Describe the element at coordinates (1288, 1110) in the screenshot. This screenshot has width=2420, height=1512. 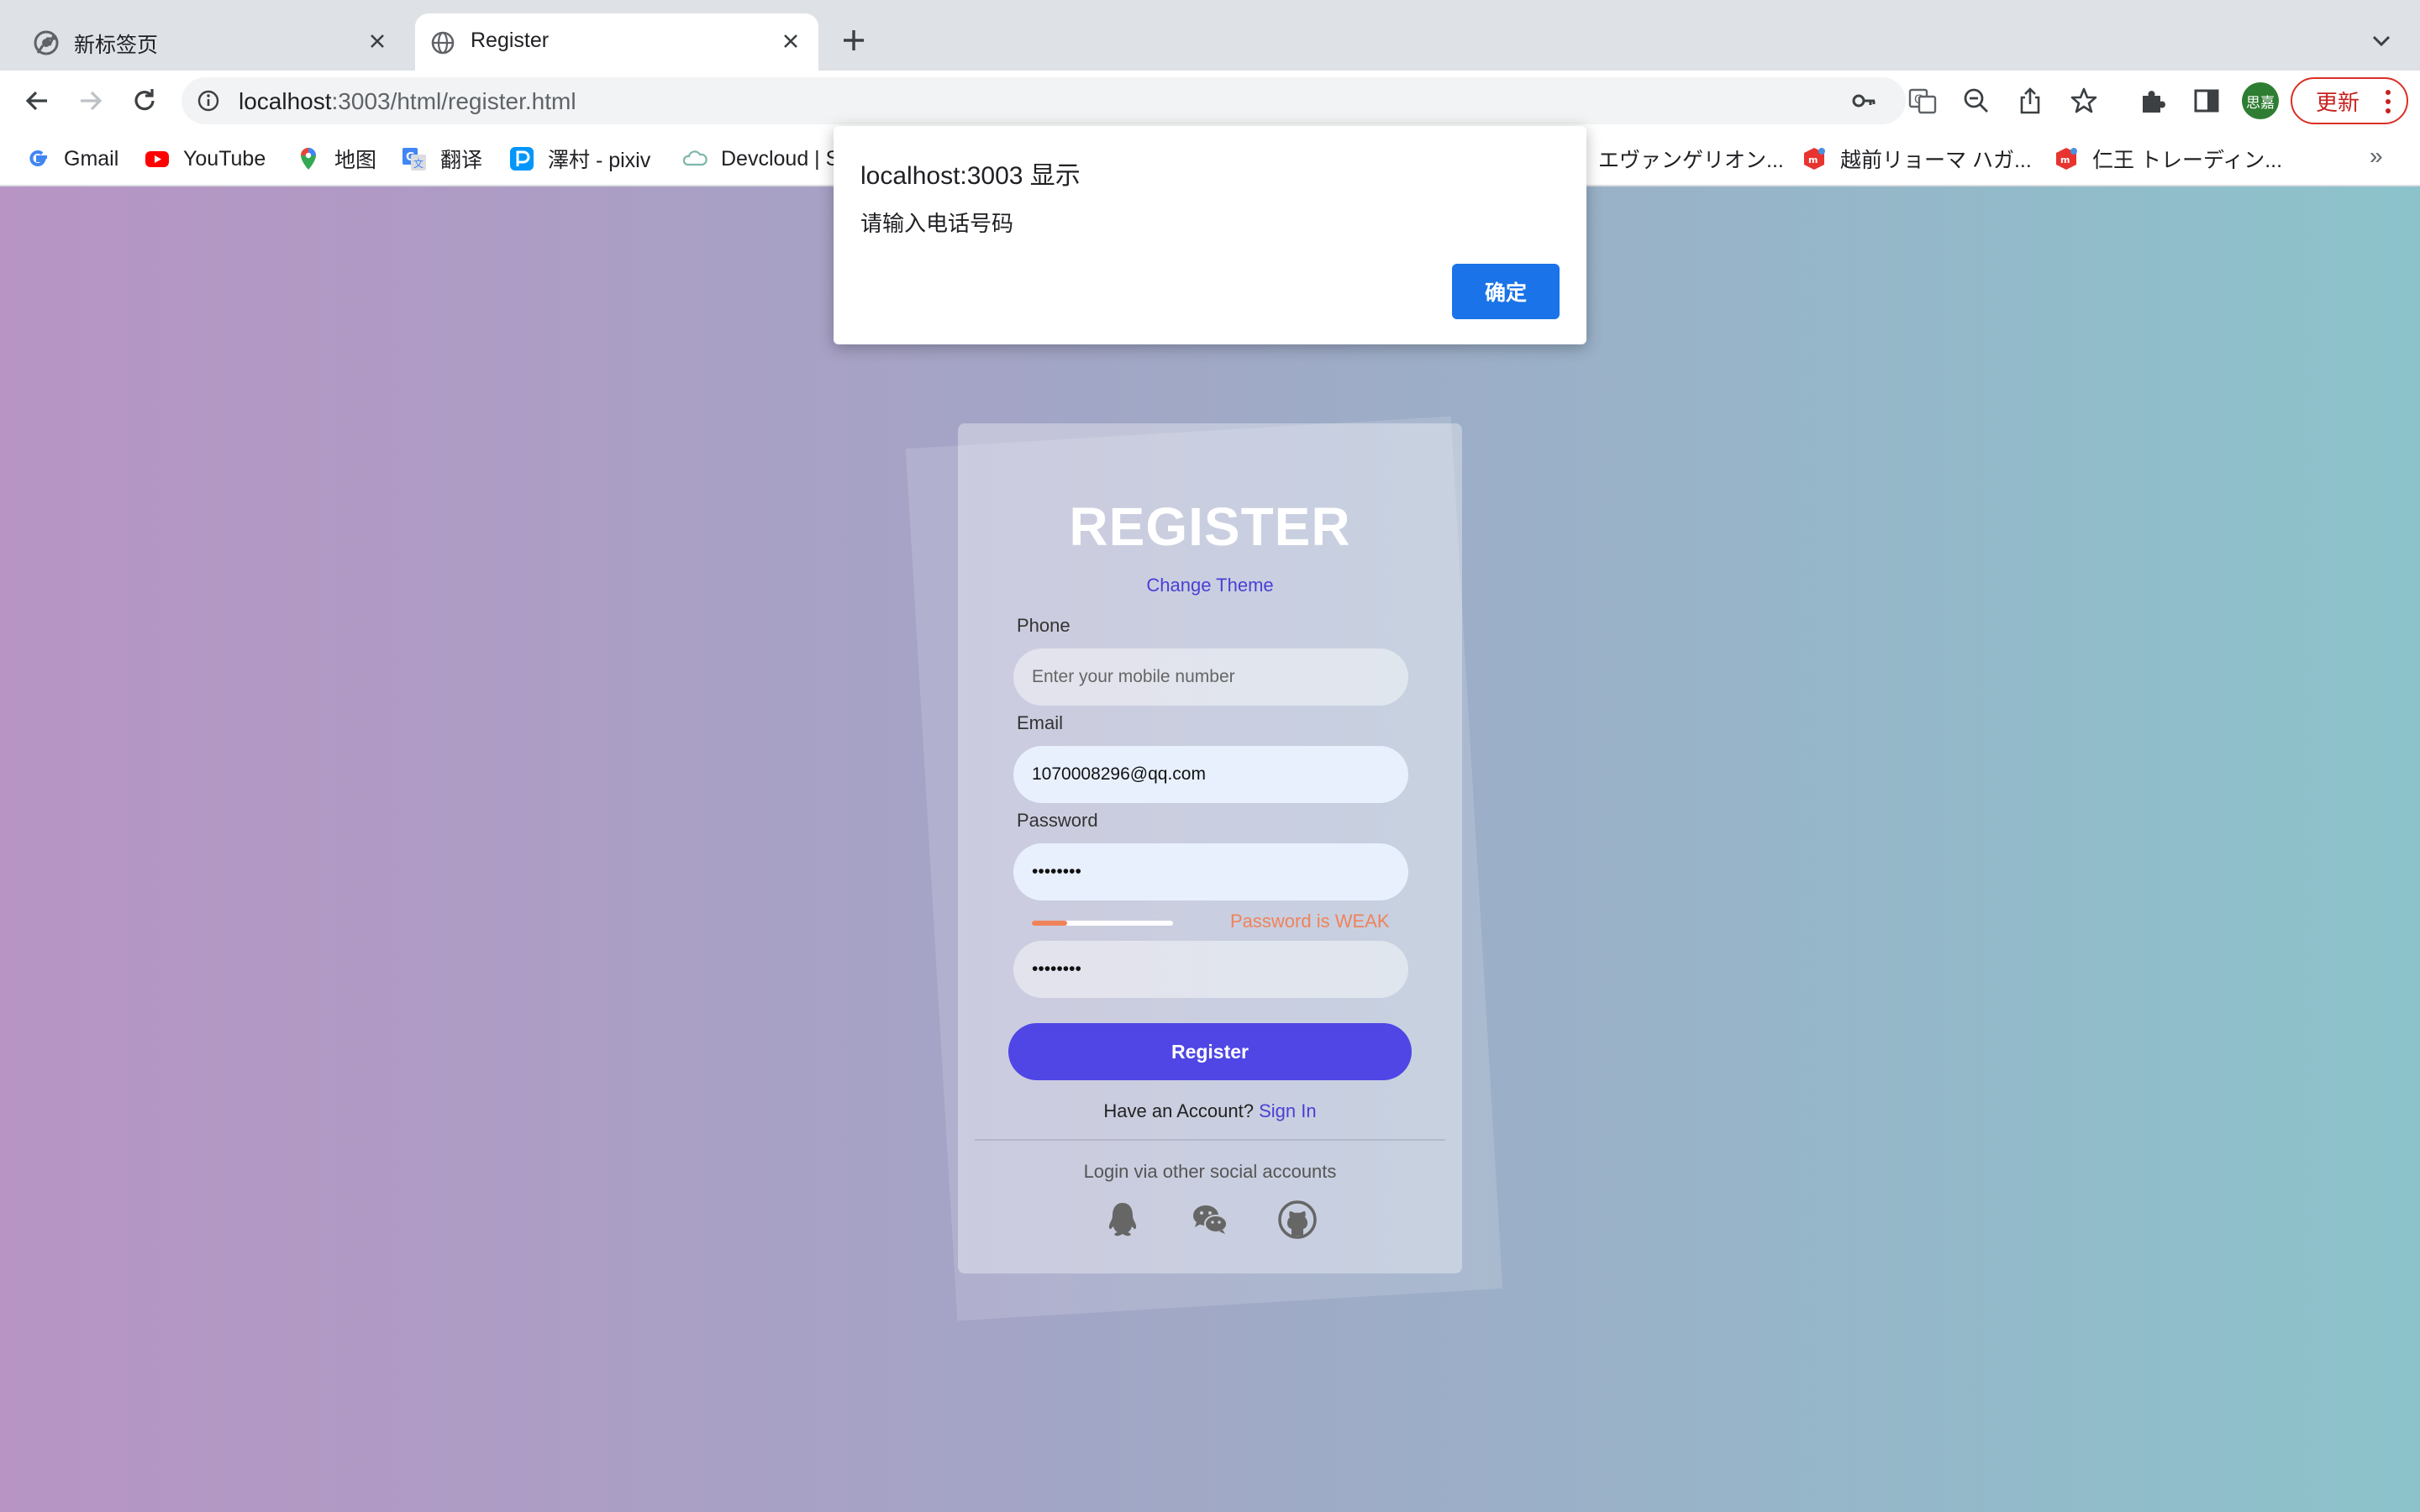
I see `sign-in-link: Sign In` at that location.